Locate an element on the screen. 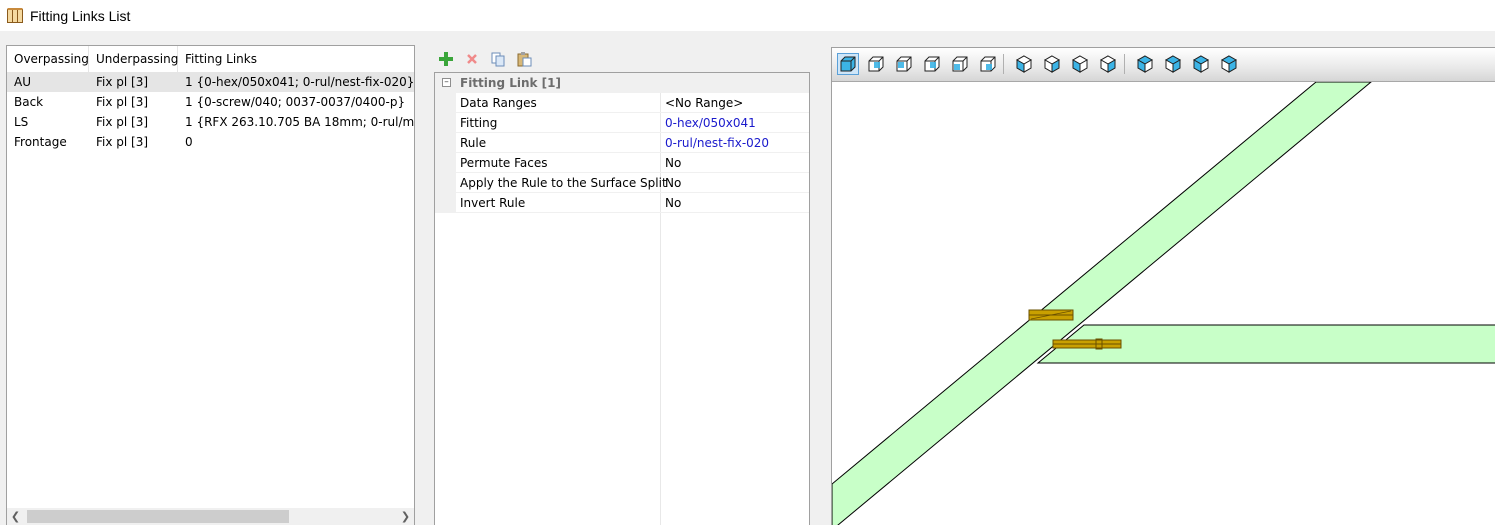 The width and height of the screenshot is (1495, 525). property-name: Data Ranges is located at coordinates (498, 103).